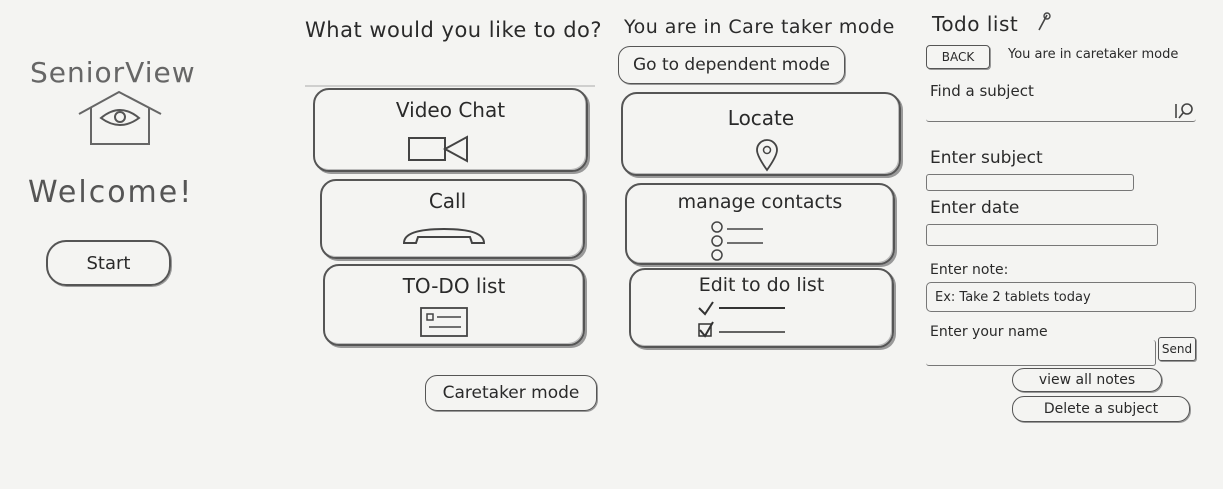 Image resolution: width=1223 pixels, height=489 pixels. I want to click on note-placeholder: Ex: Take 2 tablets today, so click(1013, 297).